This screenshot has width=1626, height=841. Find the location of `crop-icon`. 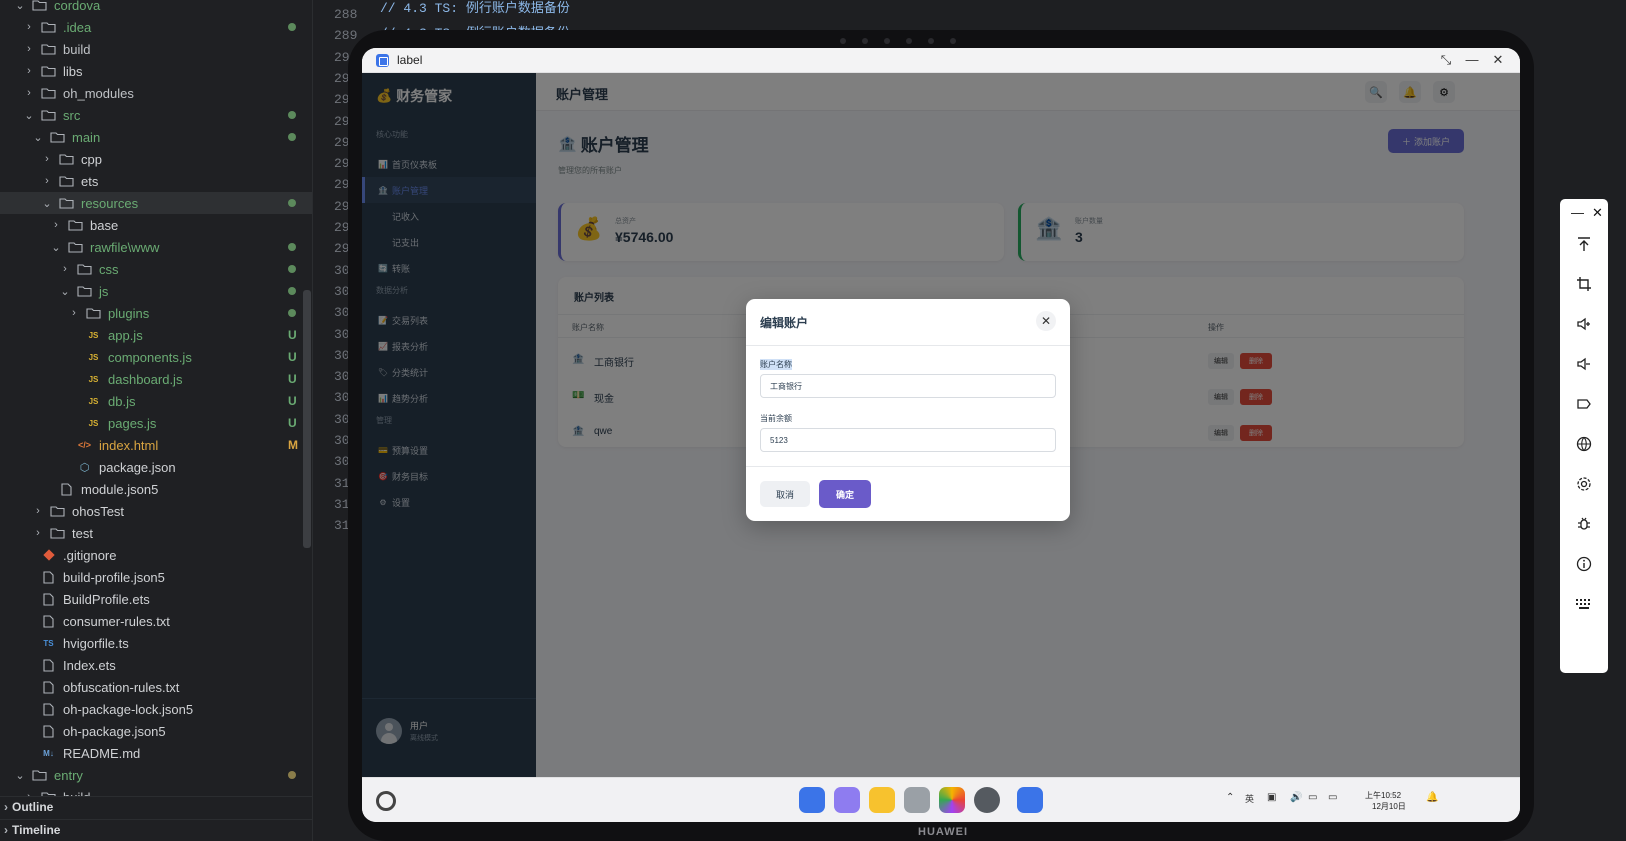

crop-icon is located at coordinates (1584, 284).